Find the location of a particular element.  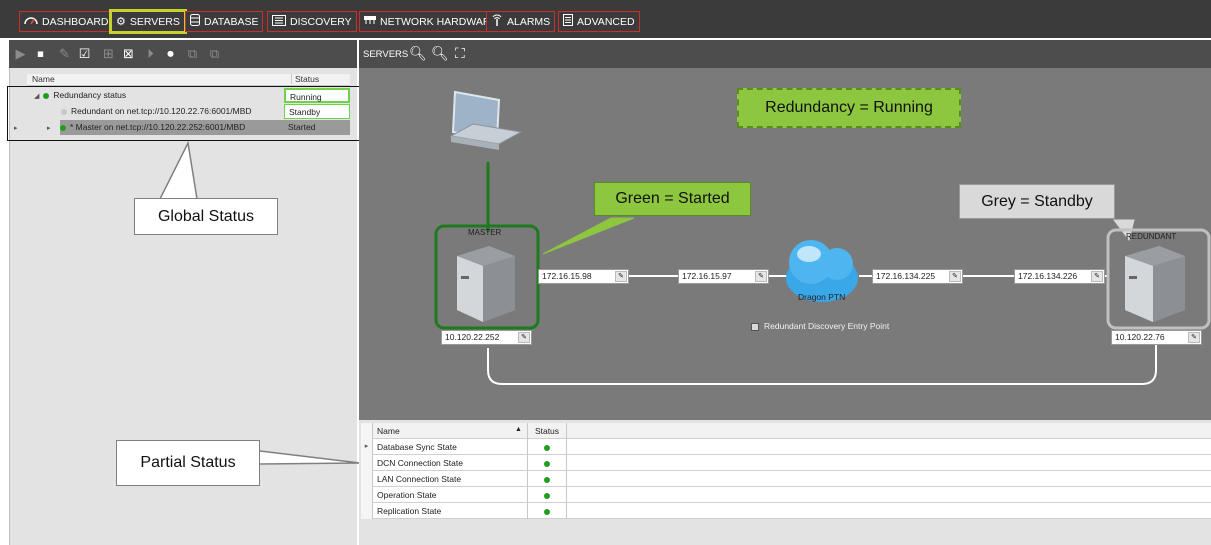

table-row: Replication State is located at coordinates (786, 511).